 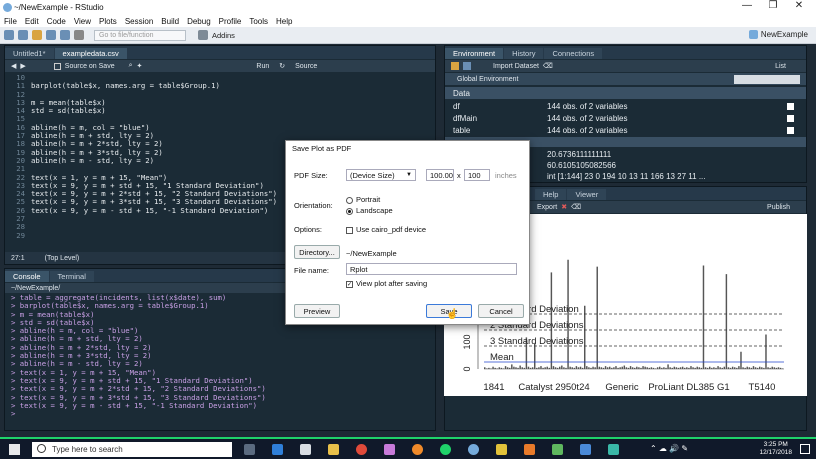 I want to click on firefox-icon, so click(x=417, y=449).